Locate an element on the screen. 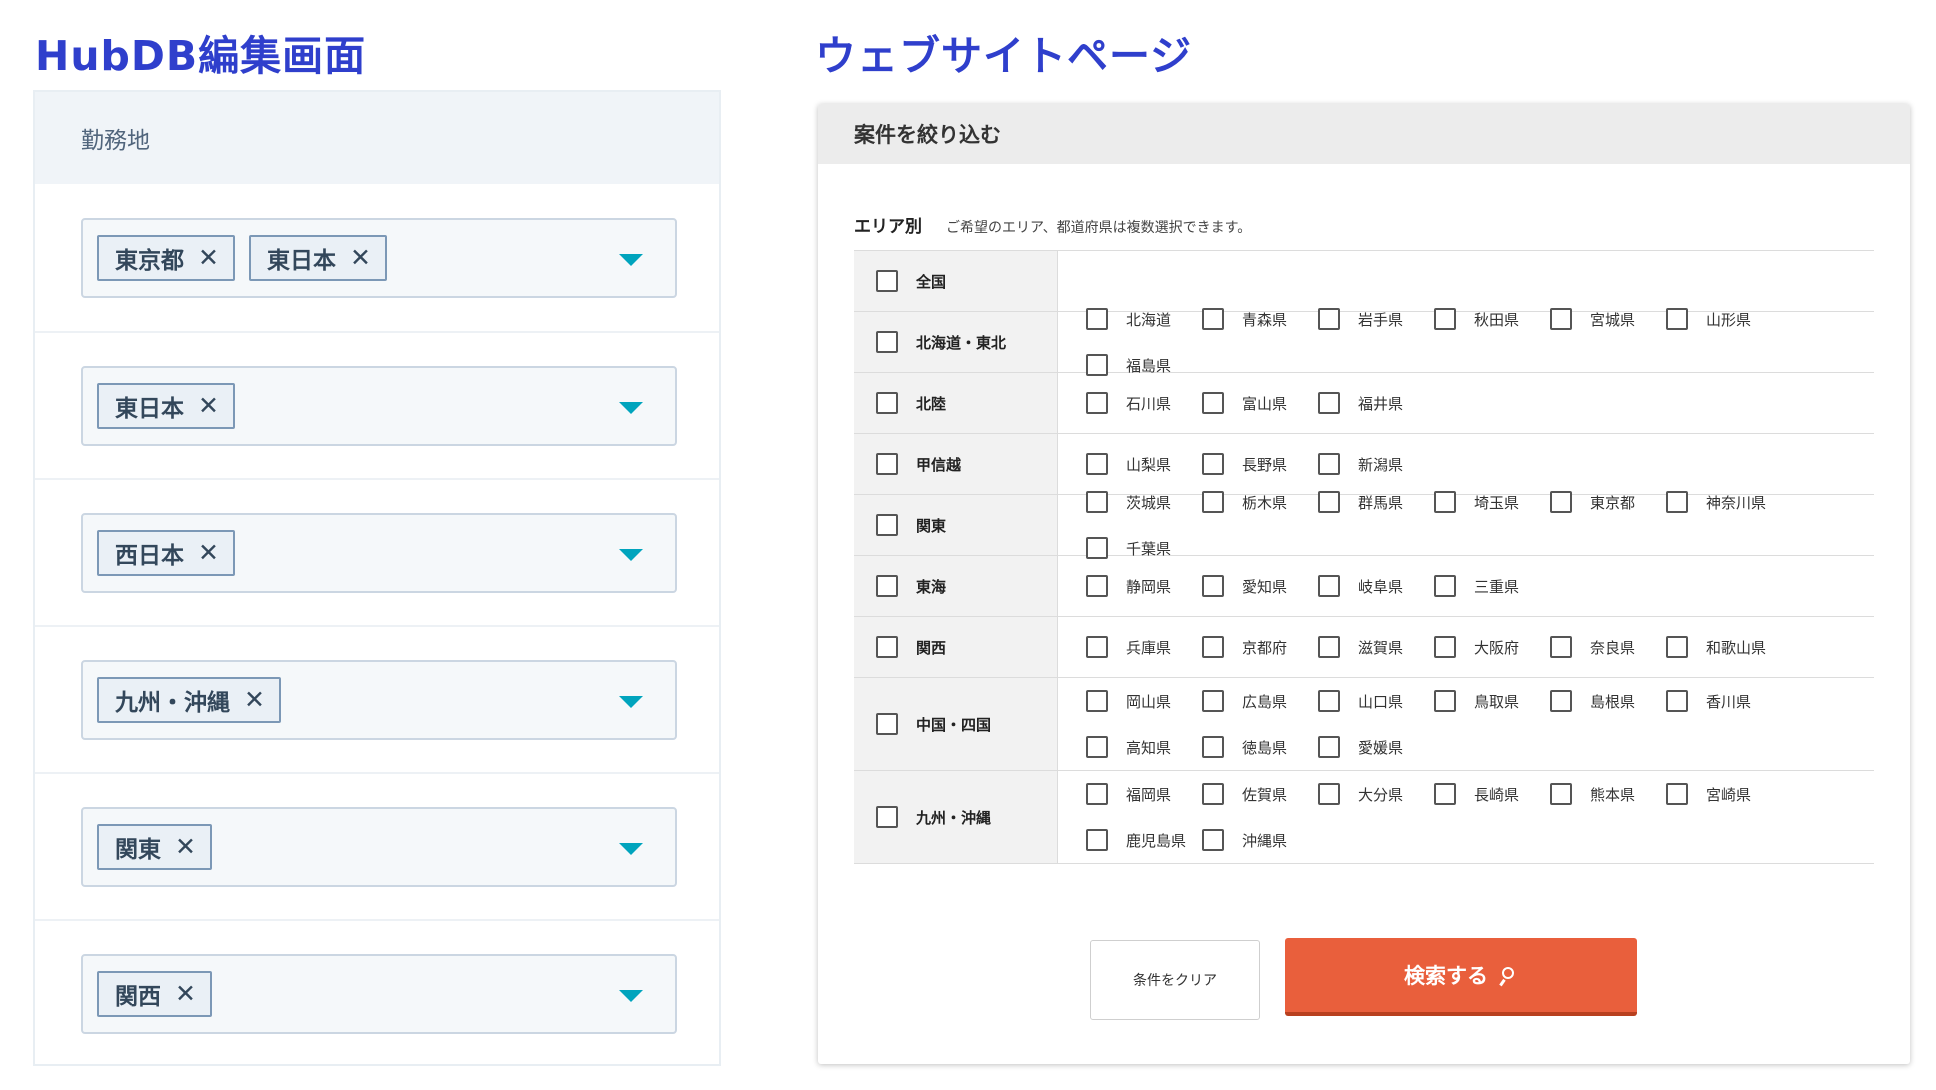 The width and height of the screenshot is (1936, 1090). prefecture-checkbox: 群馬県 is located at coordinates (1376, 502).